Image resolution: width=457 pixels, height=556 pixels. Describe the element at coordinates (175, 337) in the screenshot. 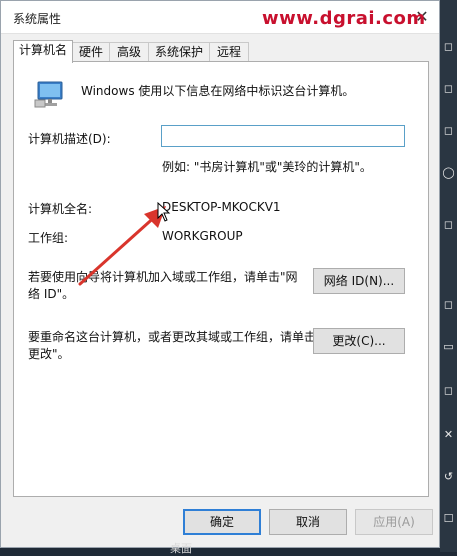

I see `rename-text-line1: 要重命名这台计算机，或者更改其域或工作组，请单击"` at that location.